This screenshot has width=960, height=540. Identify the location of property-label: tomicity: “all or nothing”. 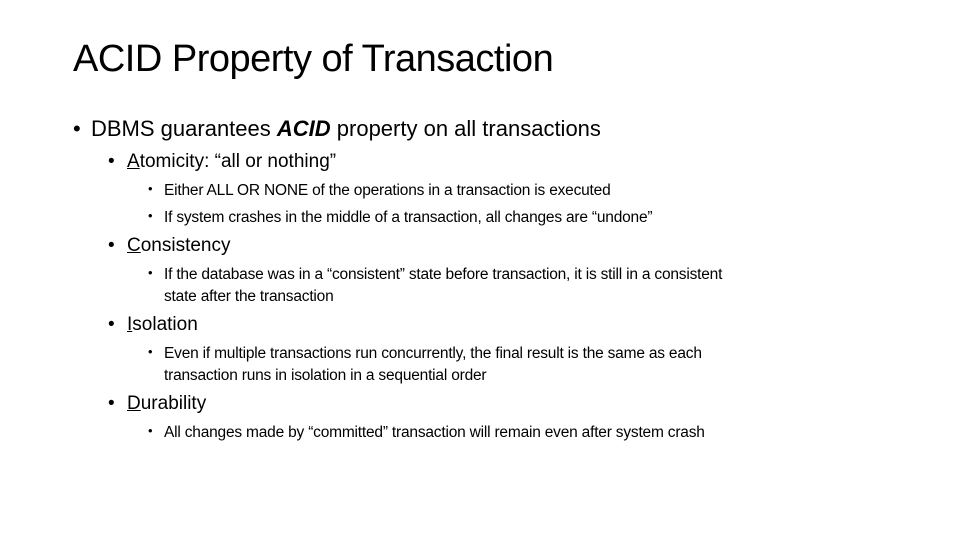
(238, 161).